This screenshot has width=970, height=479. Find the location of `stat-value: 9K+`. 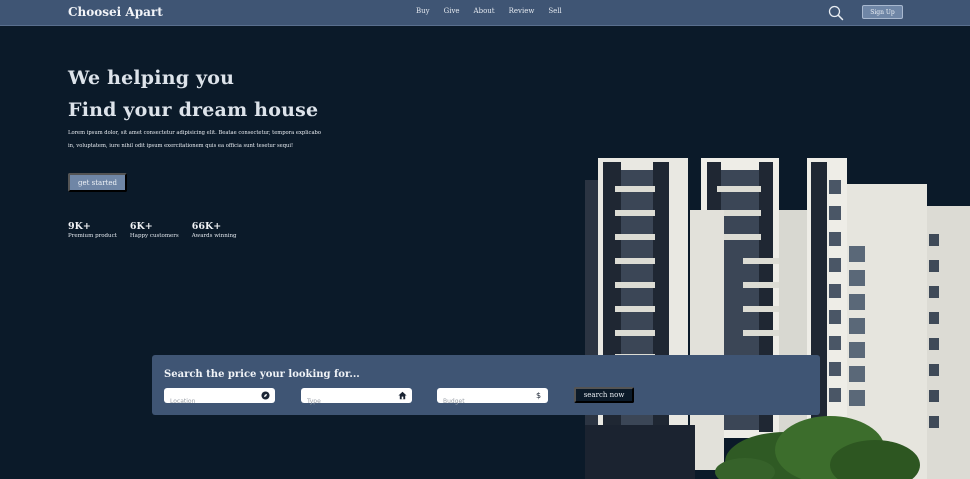

stat-value: 9K+ is located at coordinates (79, 226).